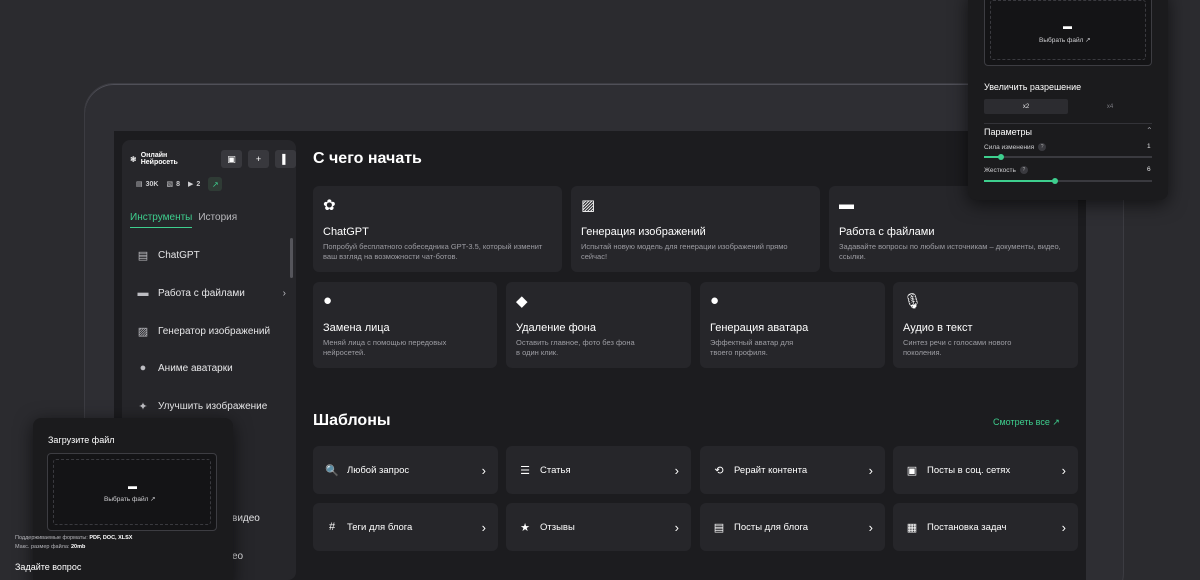  I want to click on upscale-option-x4: x4, so click(1110, 106).